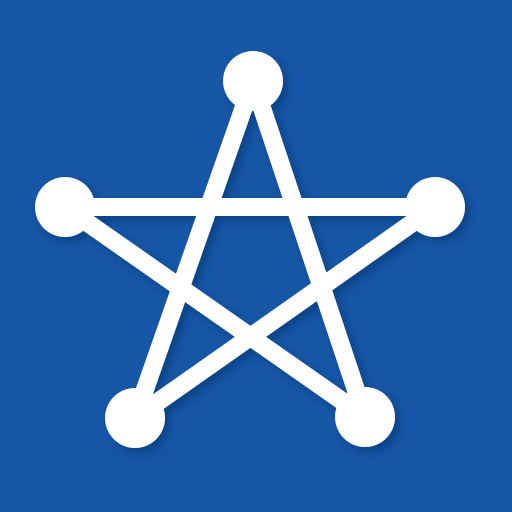  Describe the element at coordinates (435, 207) in the screenshot. I see `node-right` at that location.